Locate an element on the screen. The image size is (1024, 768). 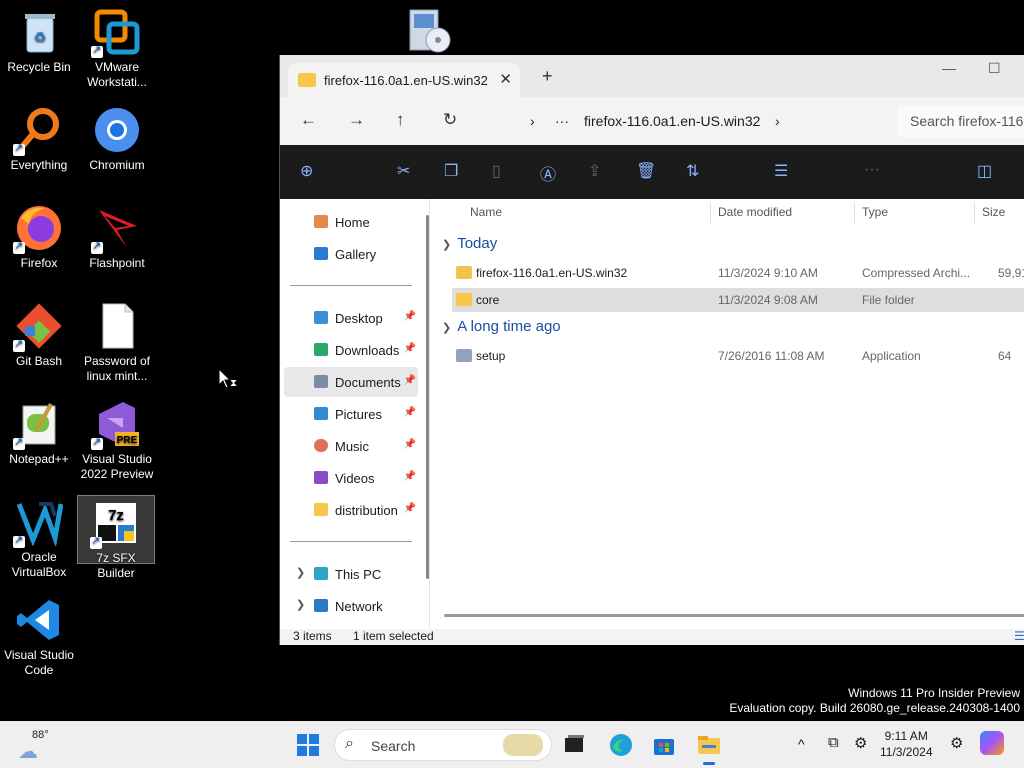
copilot-icon is located at coordinates (992, 743).